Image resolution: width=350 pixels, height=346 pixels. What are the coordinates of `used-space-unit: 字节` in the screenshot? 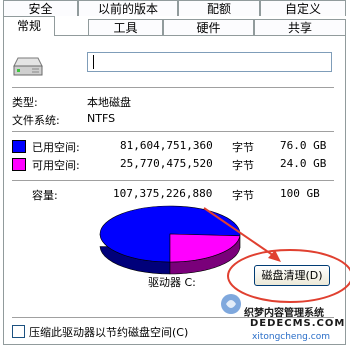 It's located at (243, 147).